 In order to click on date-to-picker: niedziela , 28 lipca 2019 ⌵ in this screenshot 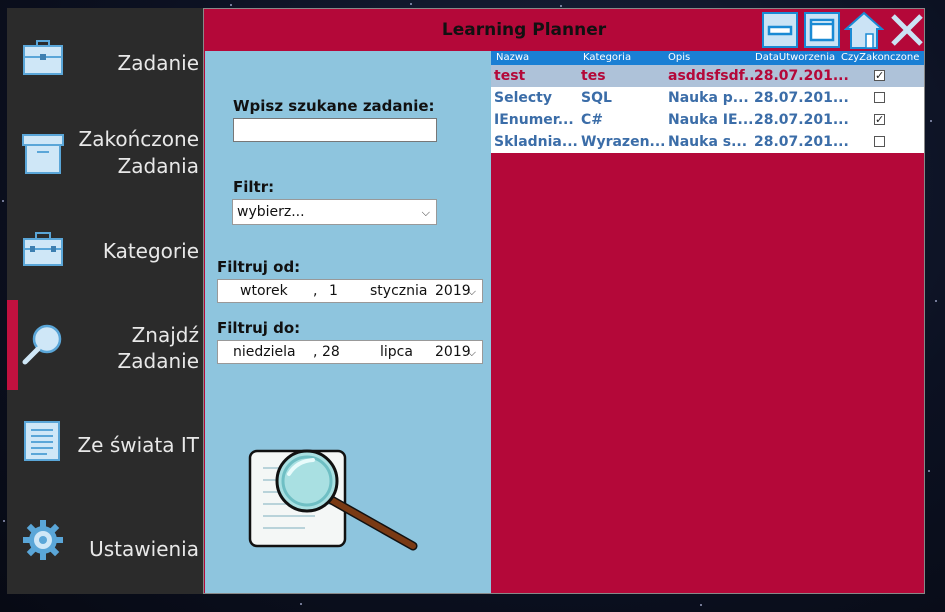, I will do `click(350, 352)`.